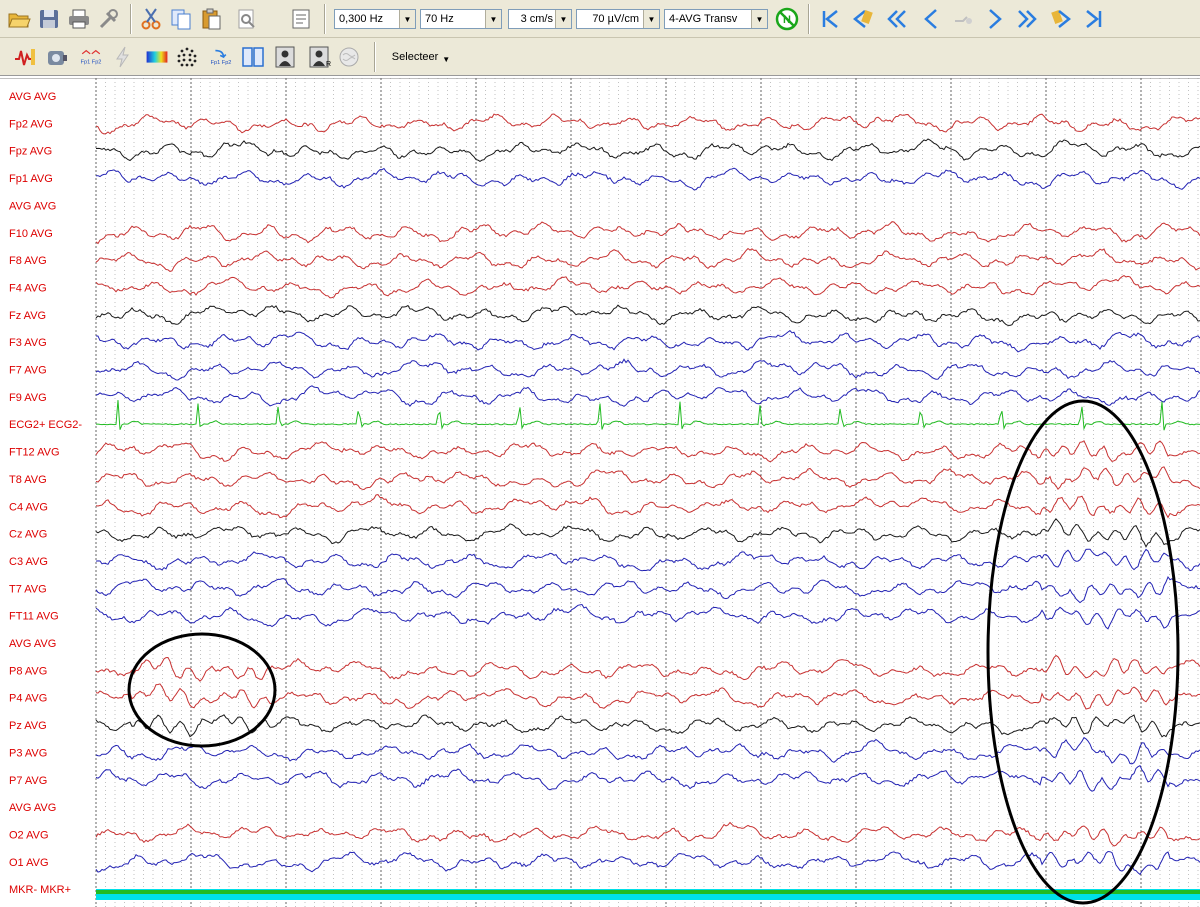  Describe the element at coordinates (421, 57) in the screenshot. I see `selecteer-dropdown-button: Selecteer ▼` at that location.